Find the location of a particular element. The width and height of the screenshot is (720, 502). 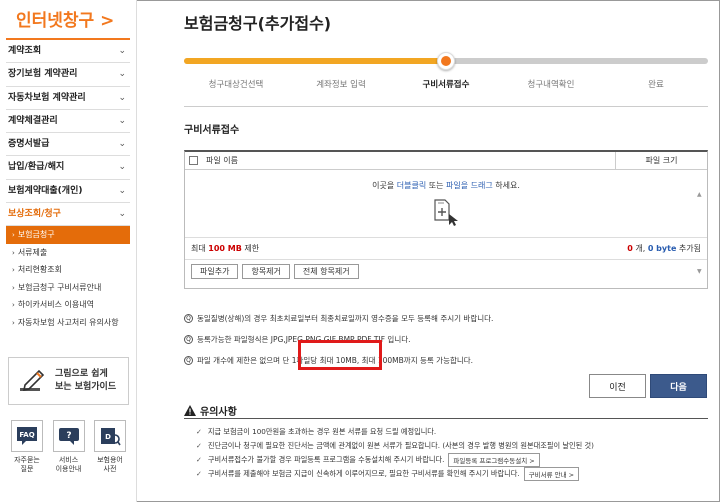

sidebar-item-long-term: 장기보험 계약관리 ⌄ is located at coordinates (68, 75).